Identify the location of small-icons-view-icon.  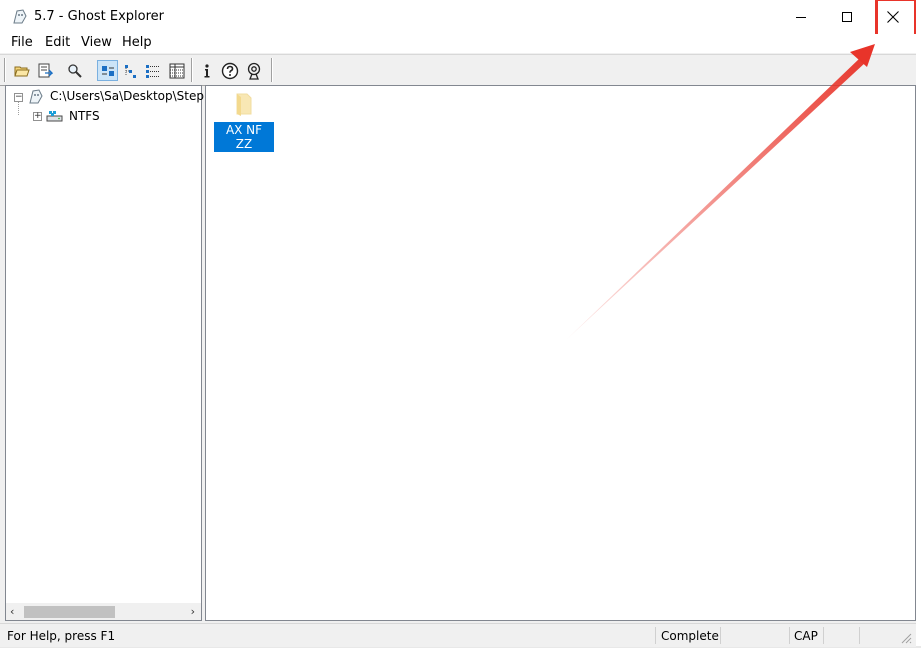
(130, 71).